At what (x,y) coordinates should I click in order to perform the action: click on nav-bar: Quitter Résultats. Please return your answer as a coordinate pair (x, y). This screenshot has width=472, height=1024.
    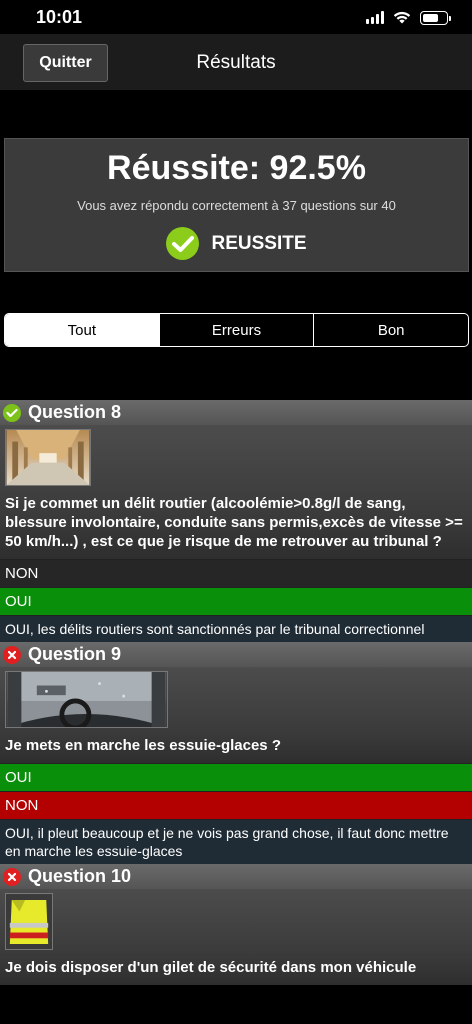
    Looking at the image, I should click on (236, 62).